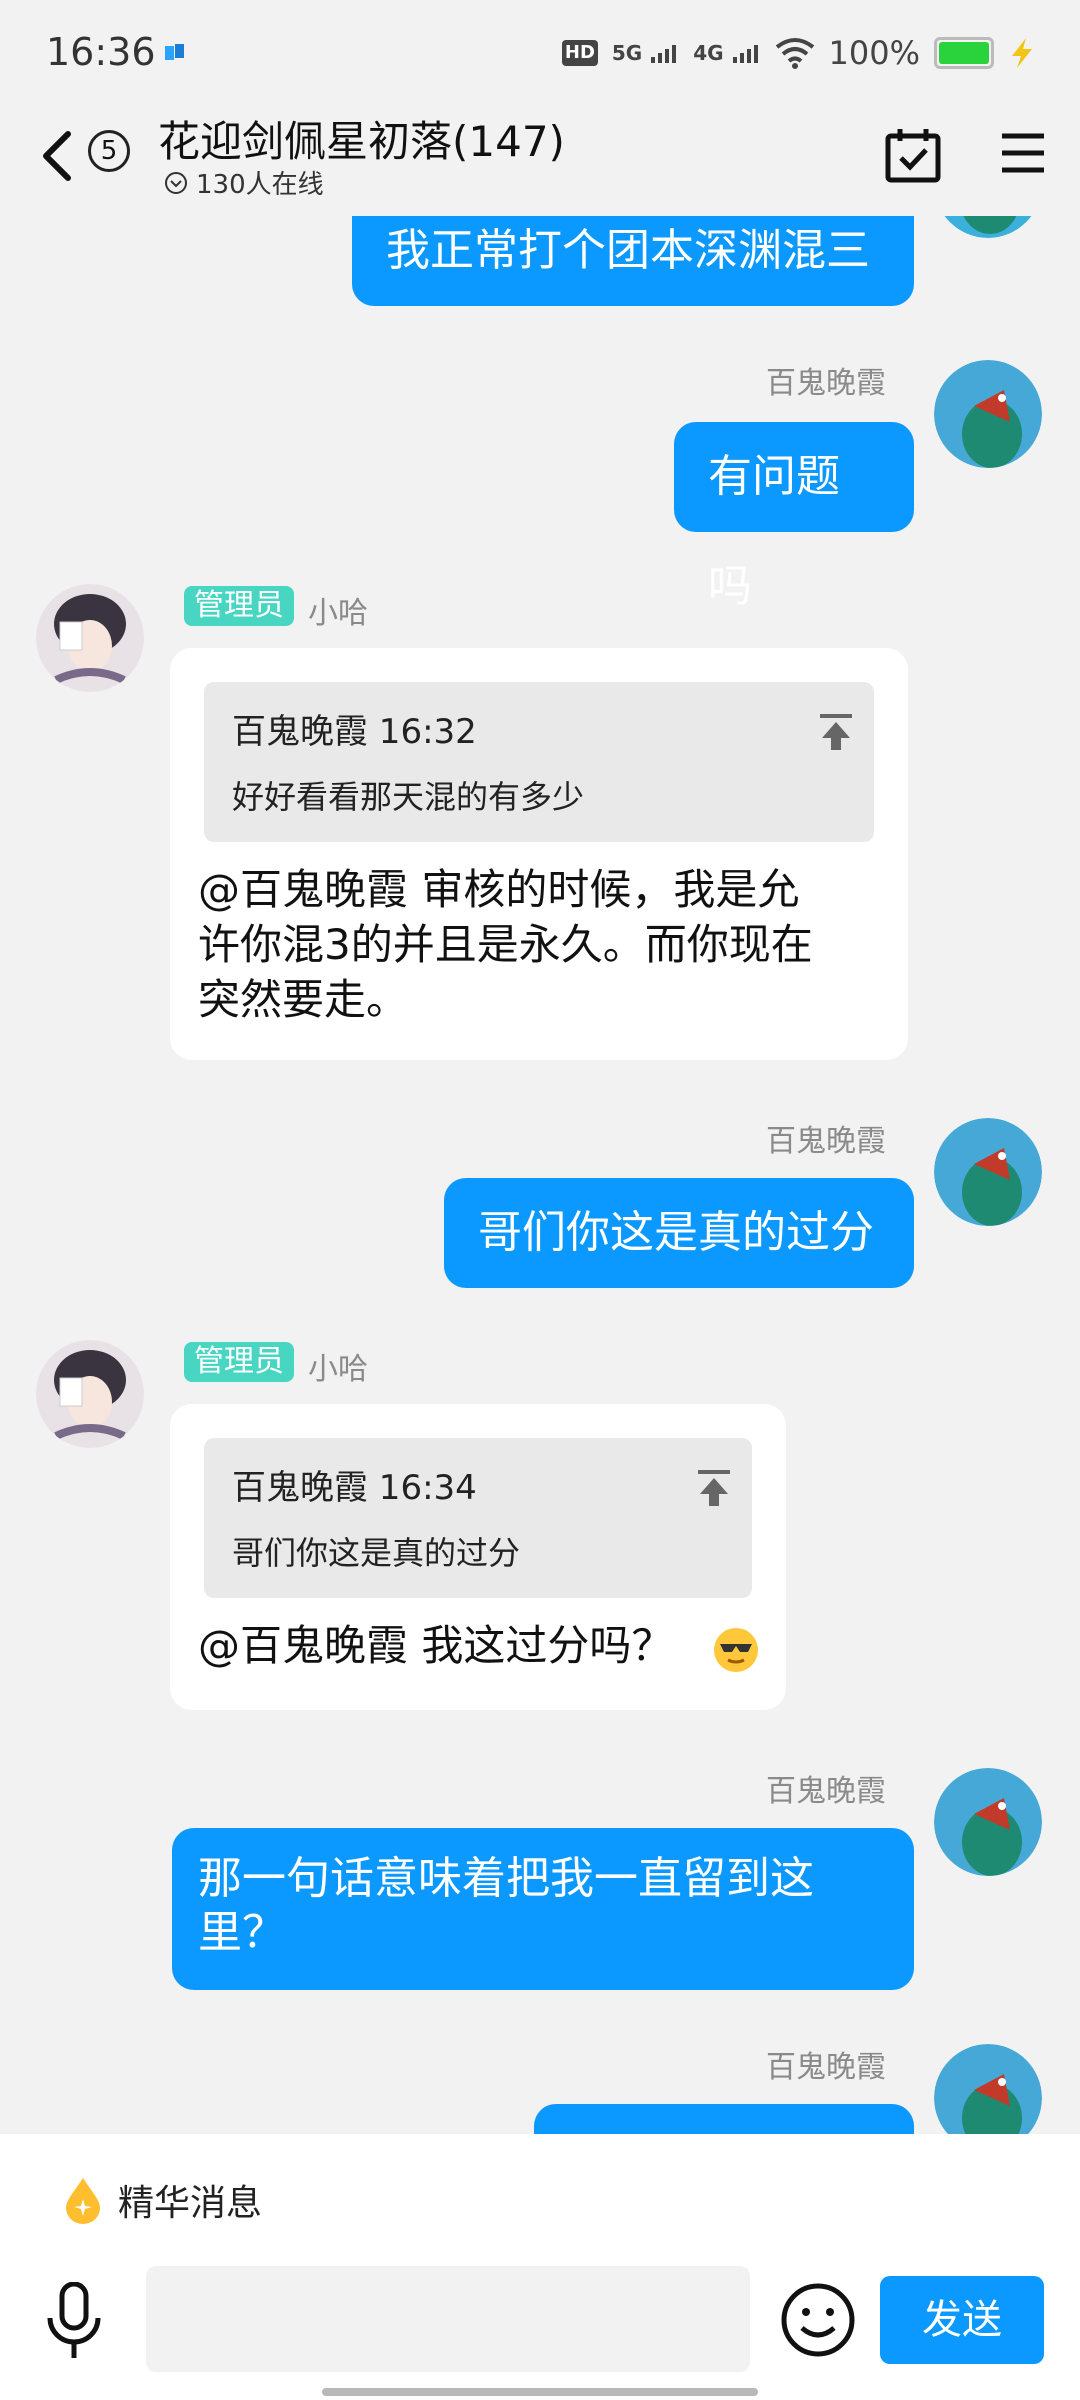 The width and height of the screenshot is (1080, 2400). What do you see at coordinates (109, 151) in the screenshot?
I see `unread-count-badge: 5` at bounding box center [109, 151].